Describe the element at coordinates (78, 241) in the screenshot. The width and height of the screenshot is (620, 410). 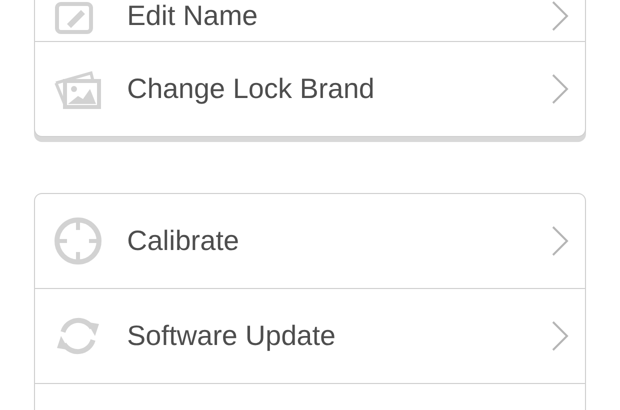
I see `crosshair-icon` at that location.